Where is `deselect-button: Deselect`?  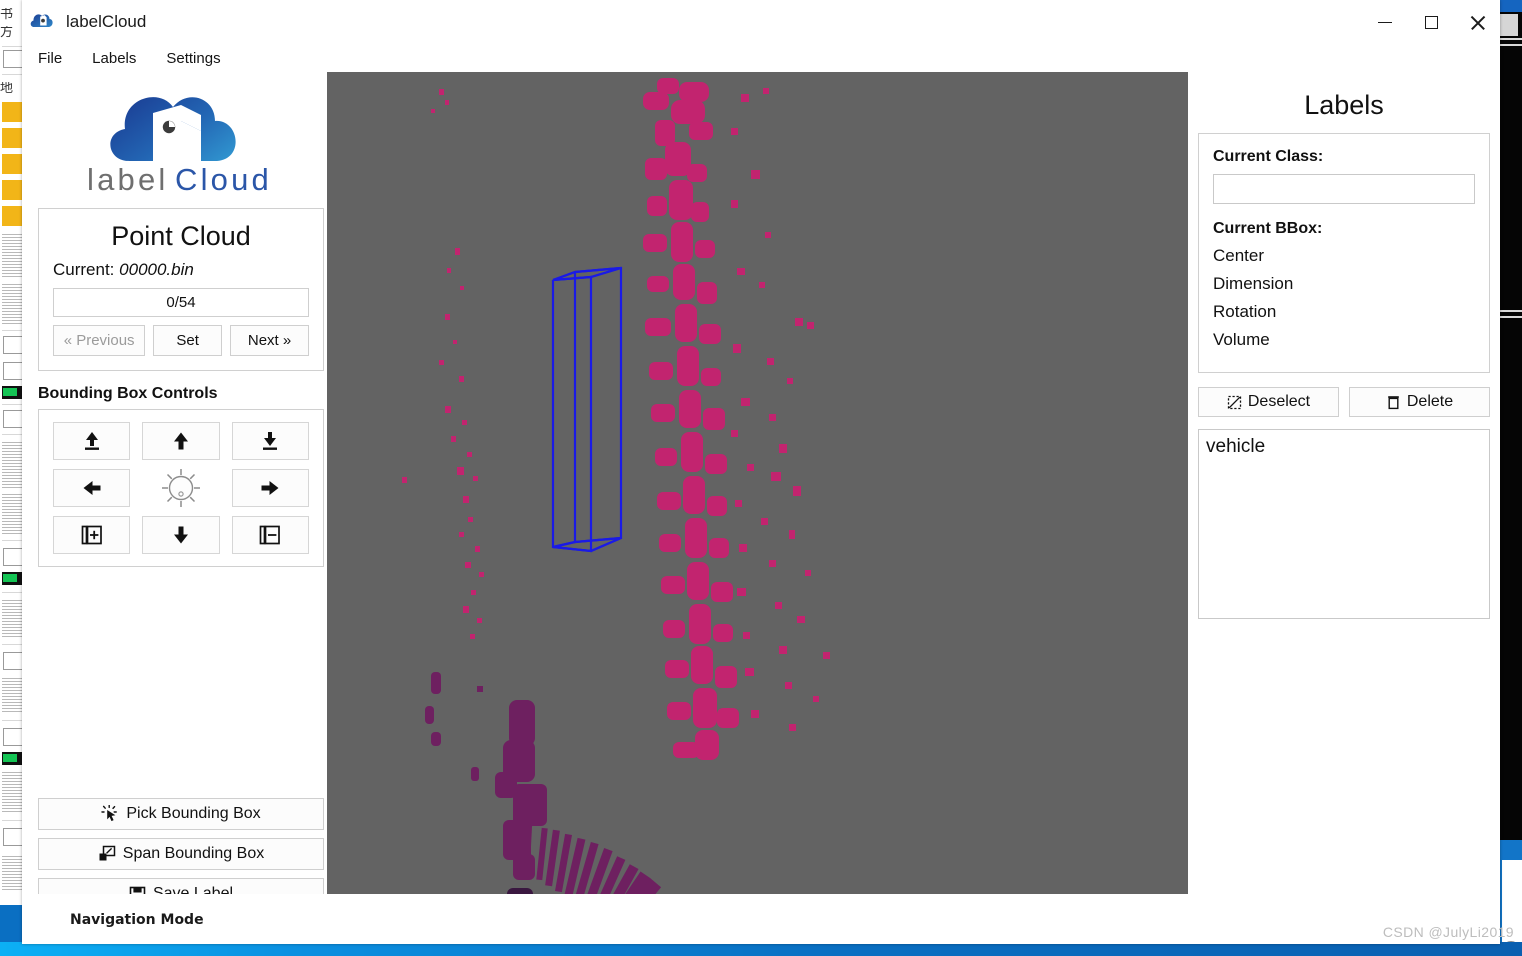 deselect-button: Deselect is located at coordinates (1268, 402).